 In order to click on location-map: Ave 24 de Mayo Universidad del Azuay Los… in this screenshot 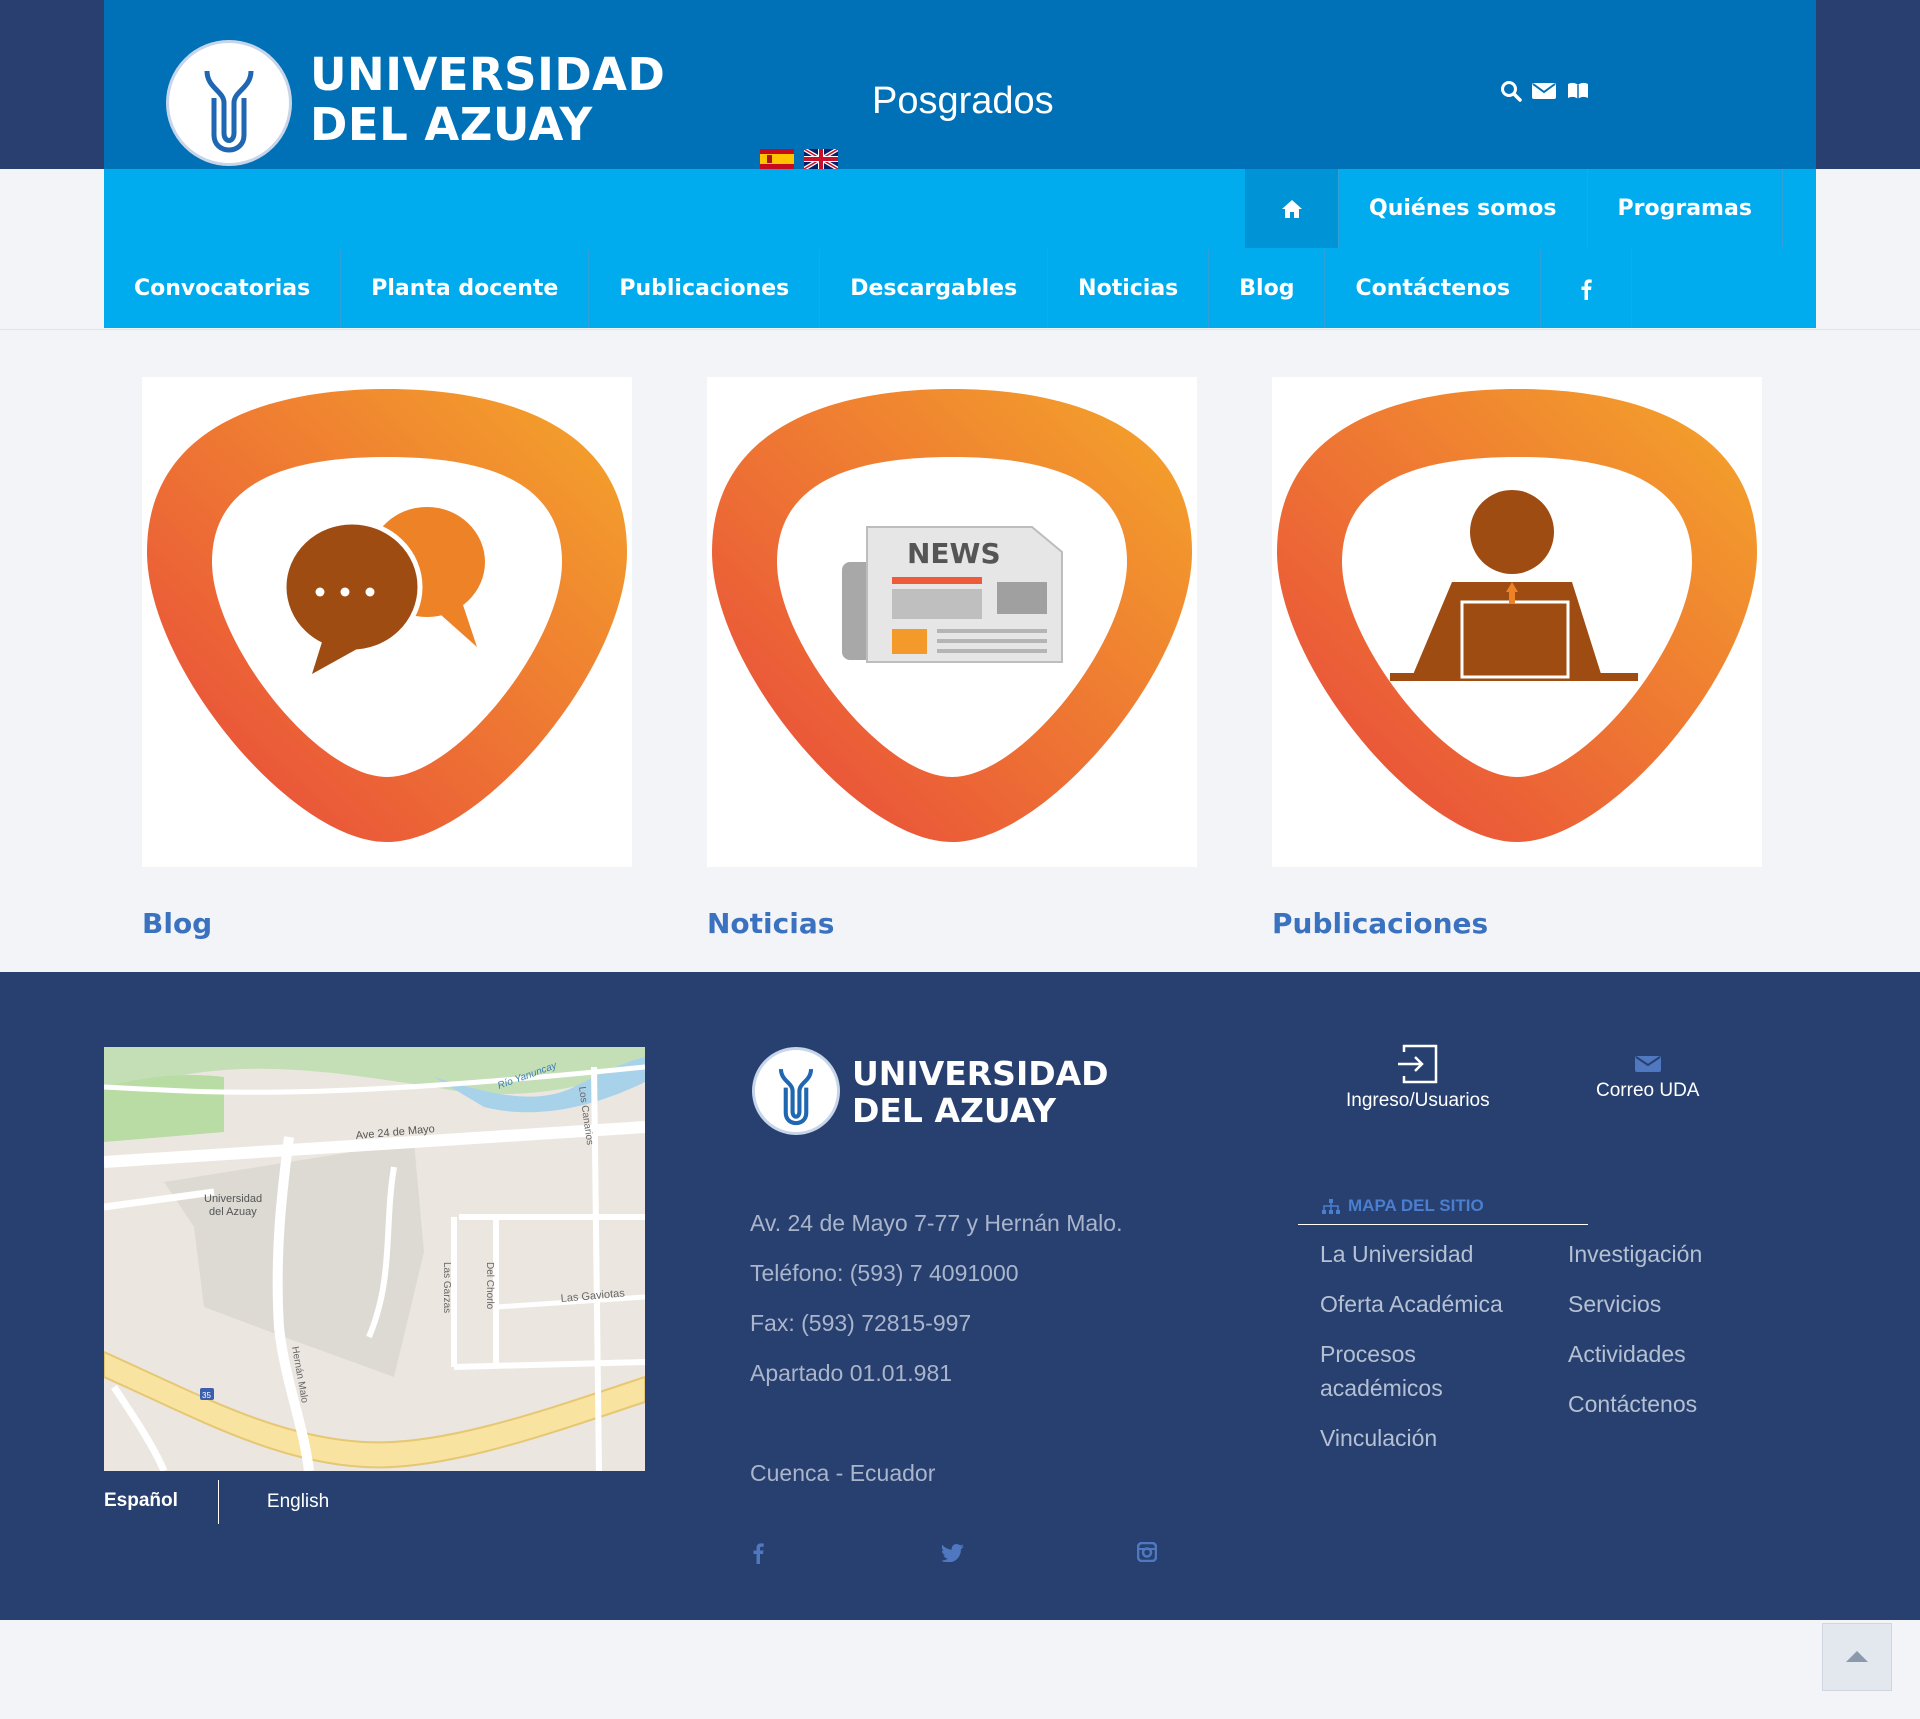, I will do `click(374, 1259)`.